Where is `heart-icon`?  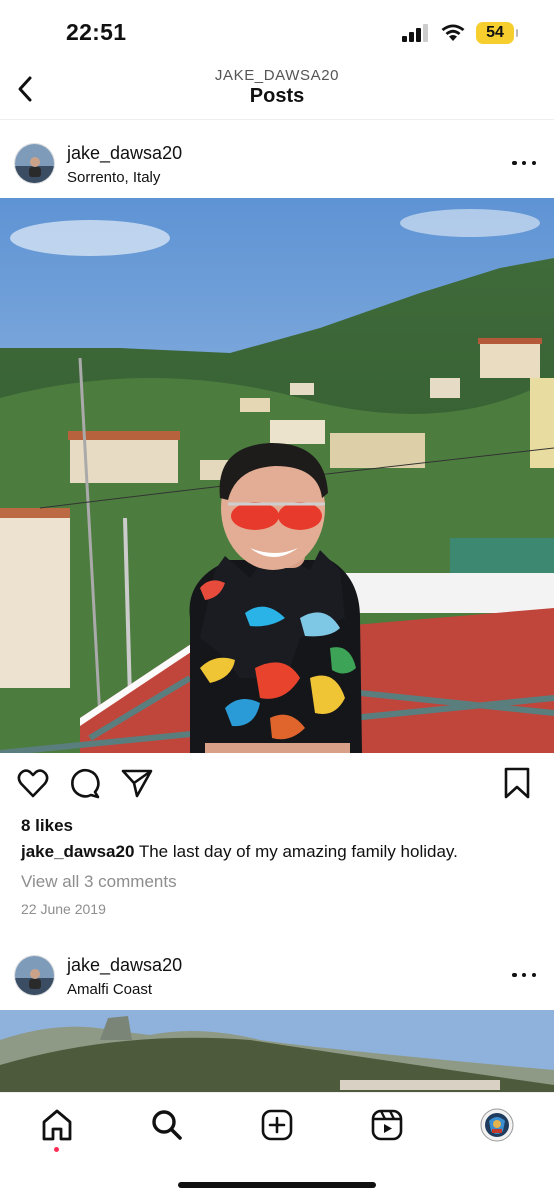
heart-icon is located at coordinates (33, 783).